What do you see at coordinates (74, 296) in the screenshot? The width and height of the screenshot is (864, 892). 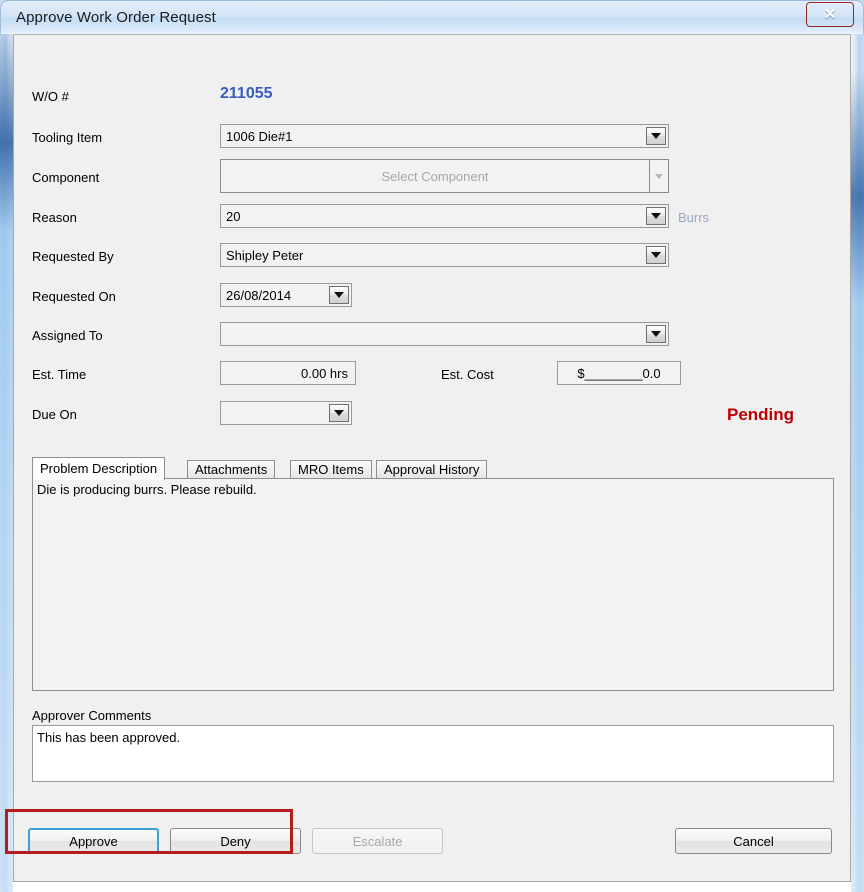 I see `label-requested-on: Requested On` at bounding box center [74, 296].